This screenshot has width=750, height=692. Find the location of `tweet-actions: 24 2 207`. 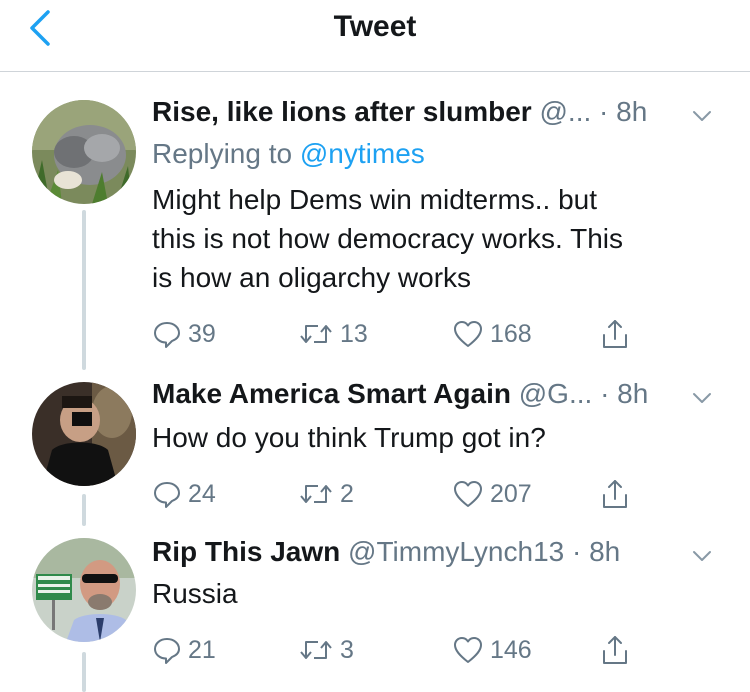

tweet-actions: 24 2 207 is located at coordinates (402, 494).